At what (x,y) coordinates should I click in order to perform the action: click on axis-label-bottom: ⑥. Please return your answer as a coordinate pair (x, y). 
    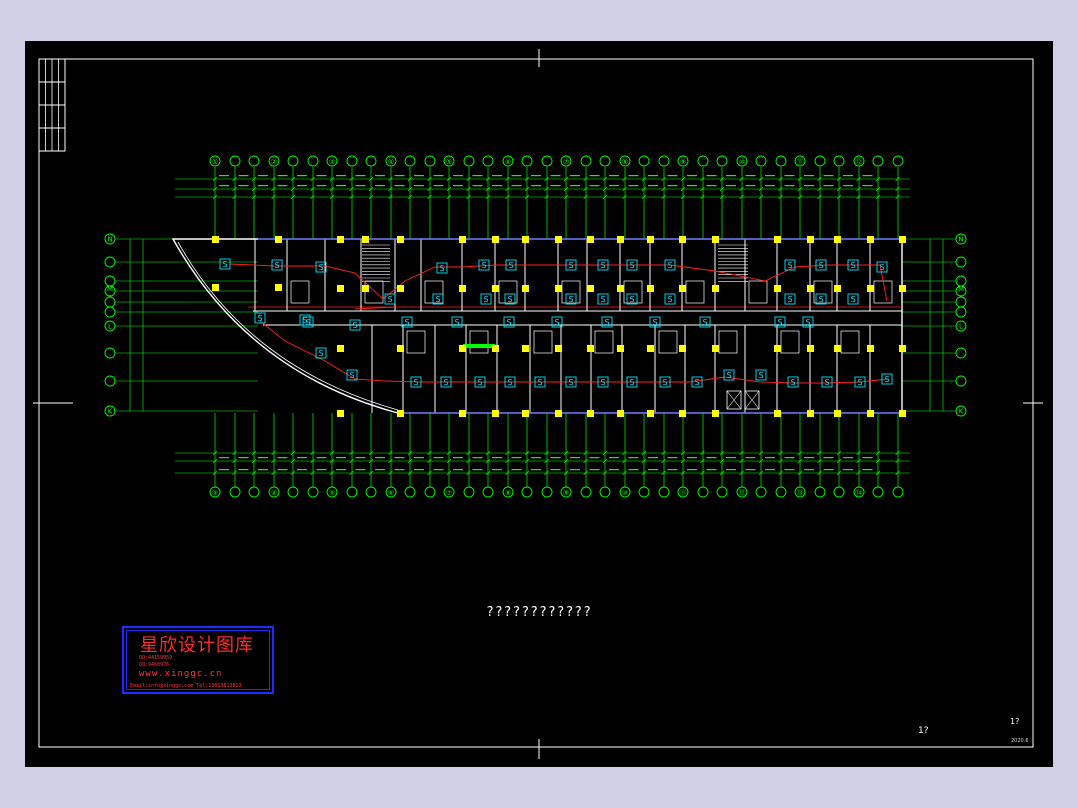
    Looking at the image, I should click on (391, 493).